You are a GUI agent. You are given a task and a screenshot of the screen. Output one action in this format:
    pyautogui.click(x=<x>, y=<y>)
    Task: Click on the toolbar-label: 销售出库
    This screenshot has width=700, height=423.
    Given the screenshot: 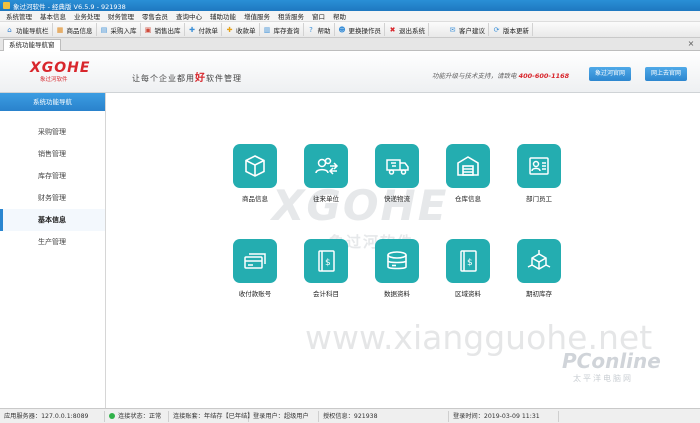 What is the action you would take?
    pyautogui.click(x=167, y=30)
    